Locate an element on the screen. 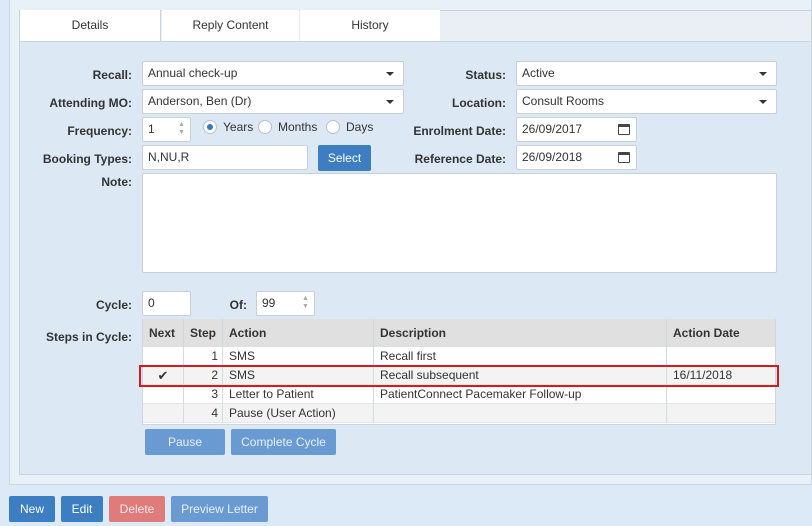 The width and height of the screenshot is (812, 526). booking-types-input: N,NU,R is located at coordinates (225, 157).